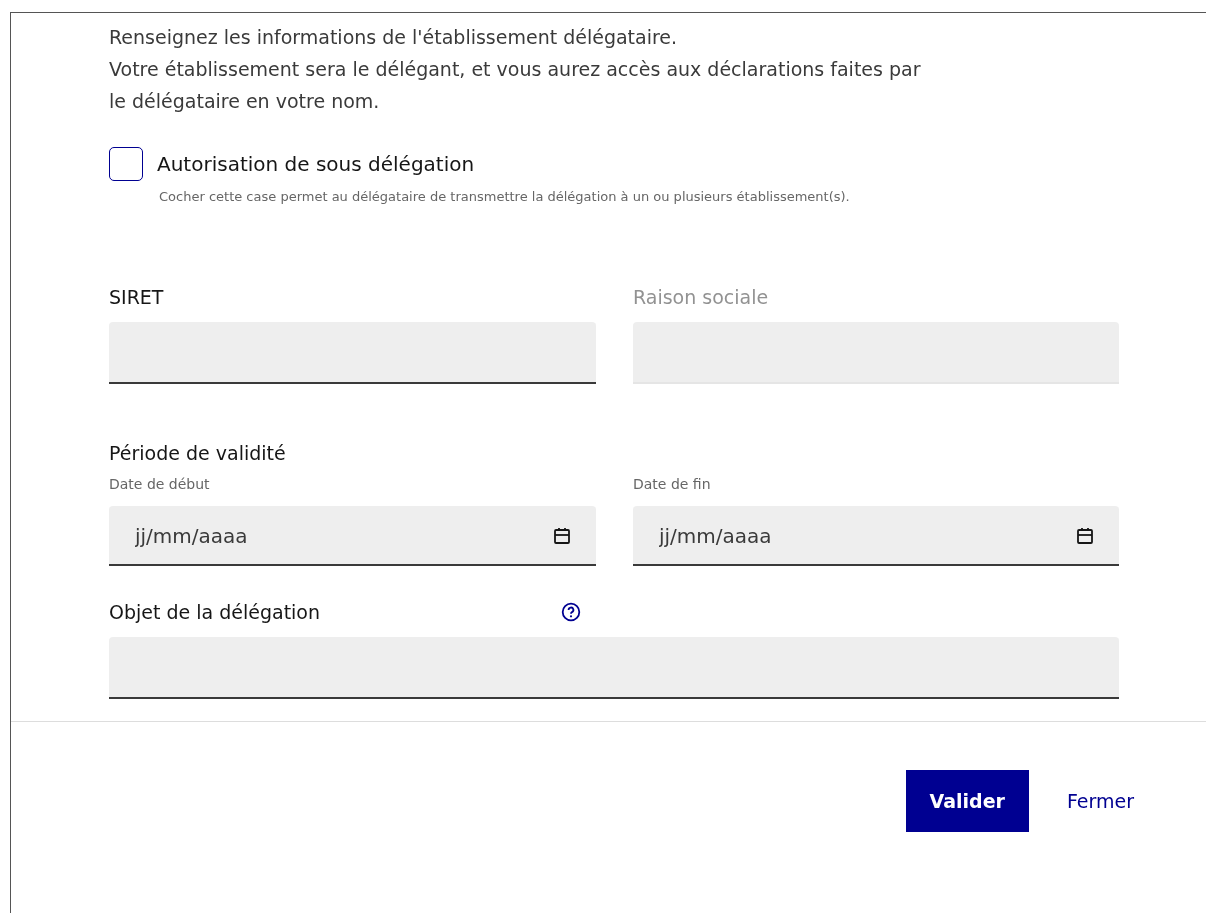  What do you see at coordinates (672, 484) in the screenshot?
I see `field-hint: Date de fin` at bounding box center [672, 484].